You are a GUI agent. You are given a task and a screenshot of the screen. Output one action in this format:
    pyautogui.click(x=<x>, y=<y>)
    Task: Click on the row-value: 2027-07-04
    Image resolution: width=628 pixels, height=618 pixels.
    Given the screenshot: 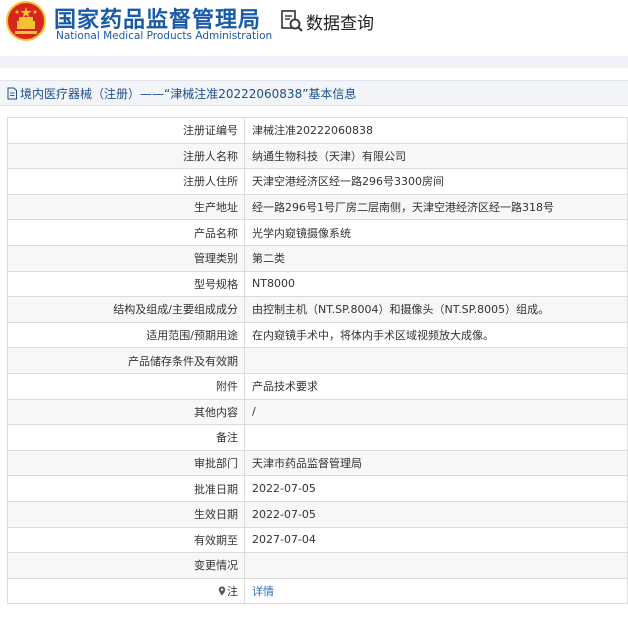 What is the action you would take?
    pyautogui.click(x=436, y=540)
    